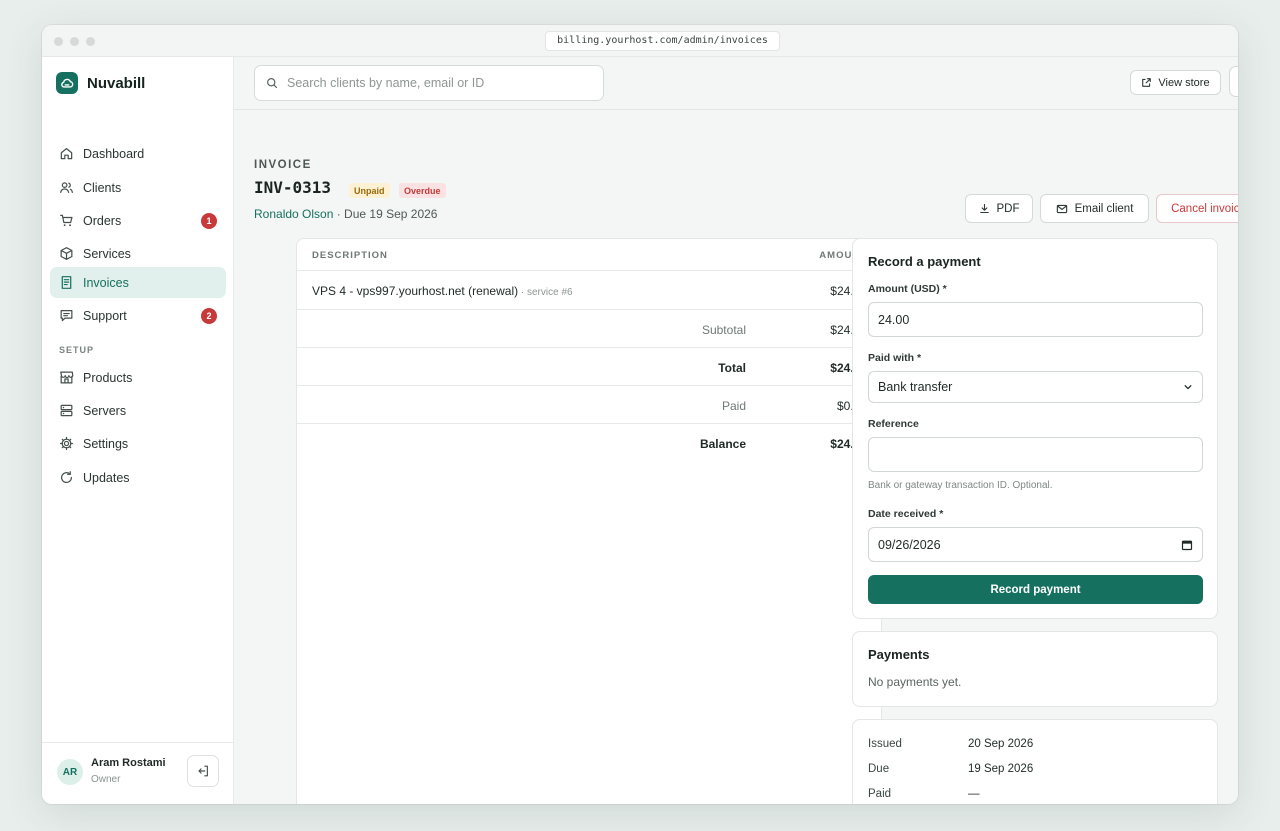 Image resolution: width=1280 pixels, height=831 pixels. Describe the element at coordinates (138, 377) in the screenshot. I see `sidebar-item-products: Products` at that location.